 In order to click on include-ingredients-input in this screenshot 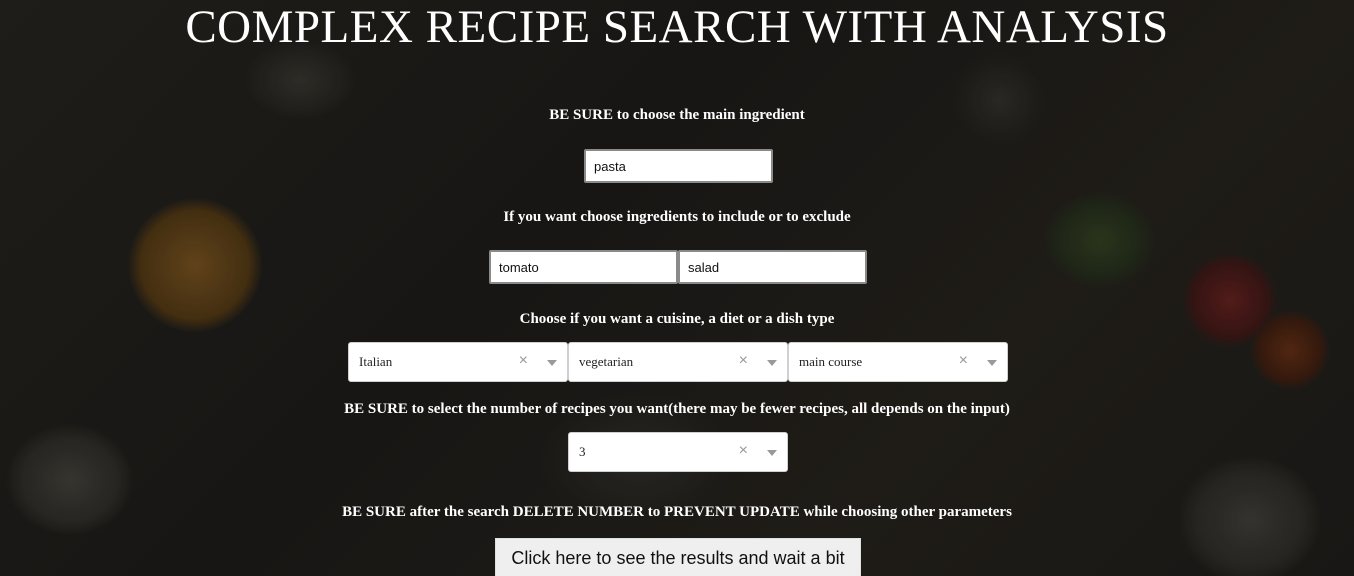, I will do `click(583, 267)`.